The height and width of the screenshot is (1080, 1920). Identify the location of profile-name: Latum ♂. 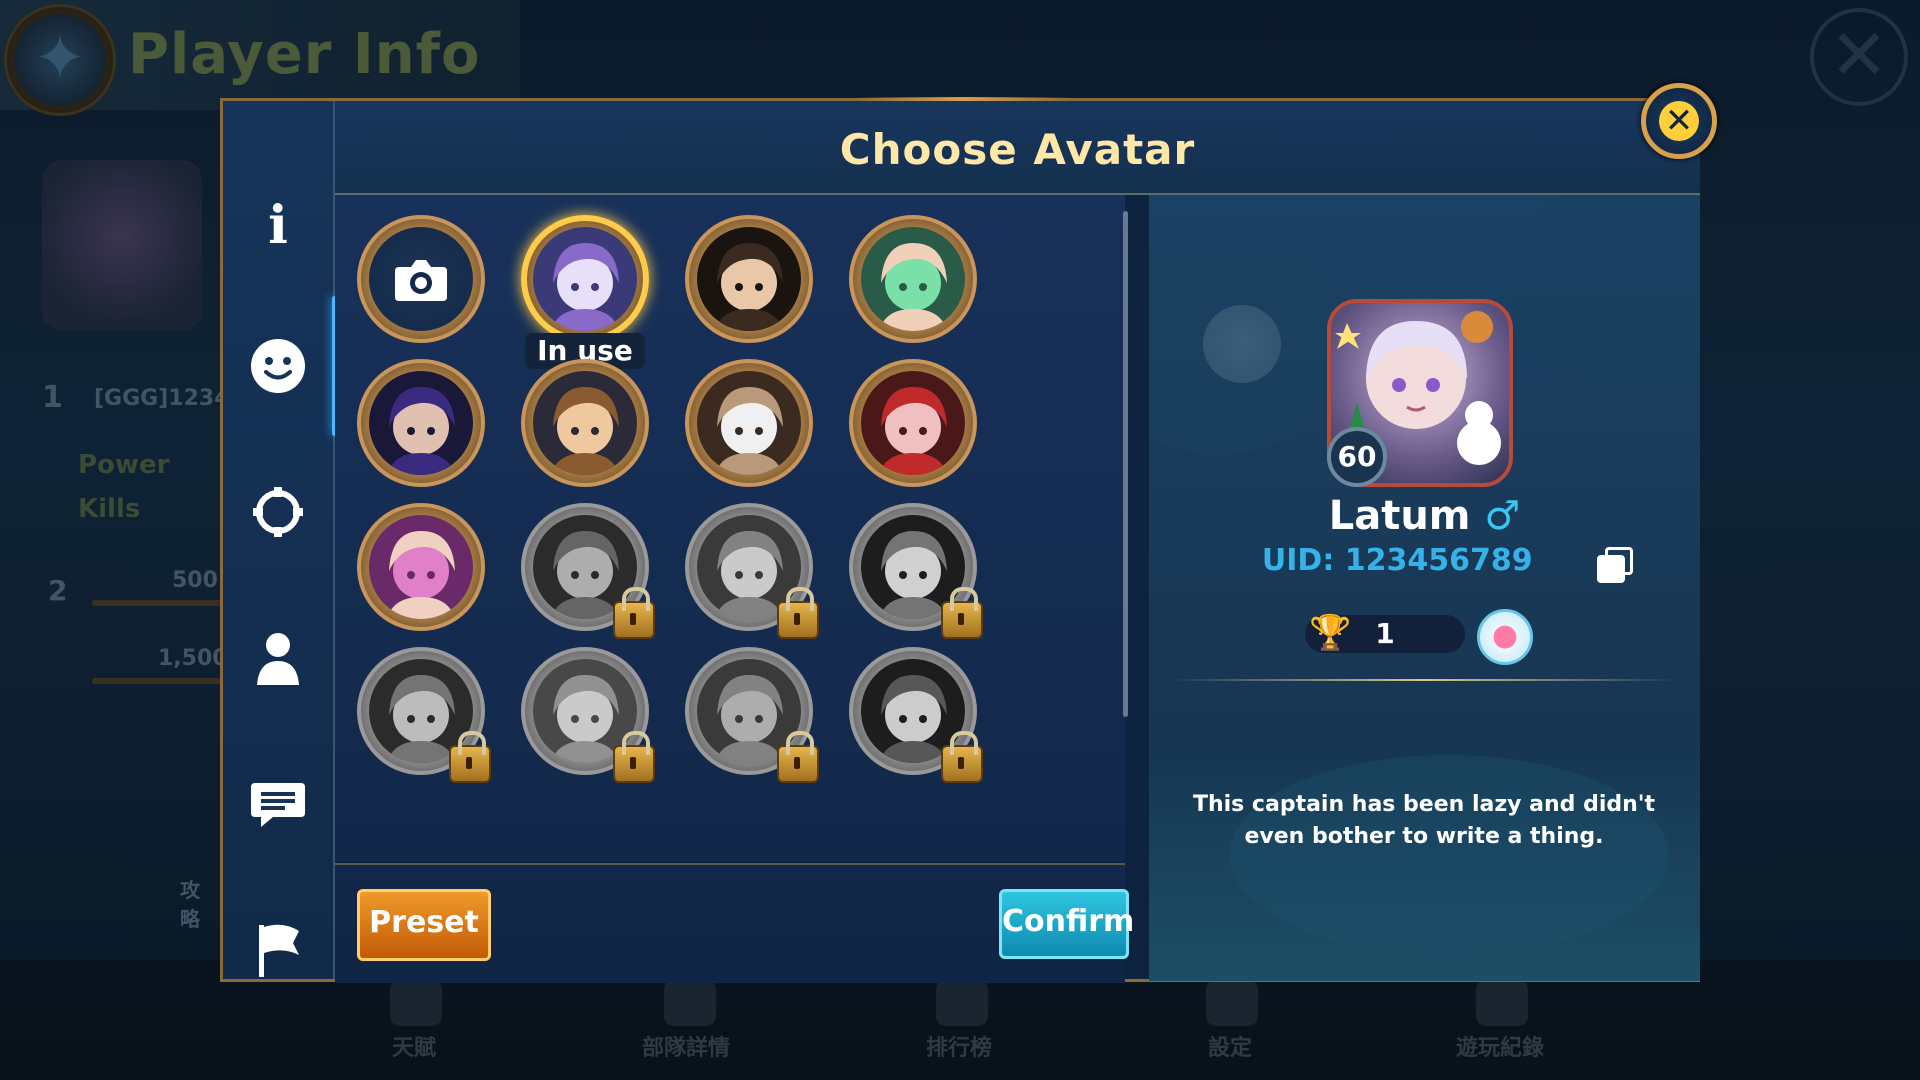
(1424, 516).